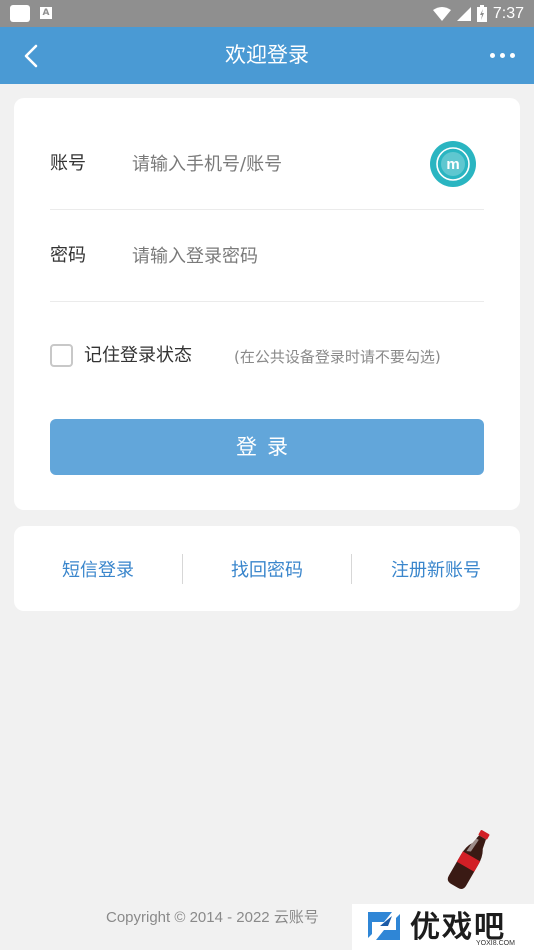 Image resolution: width=534 pixels, height=950 pixels. Describe the element at coordinates (98, 569) in the screenshot. I see `sms-login-link: 短信登录` at that location.